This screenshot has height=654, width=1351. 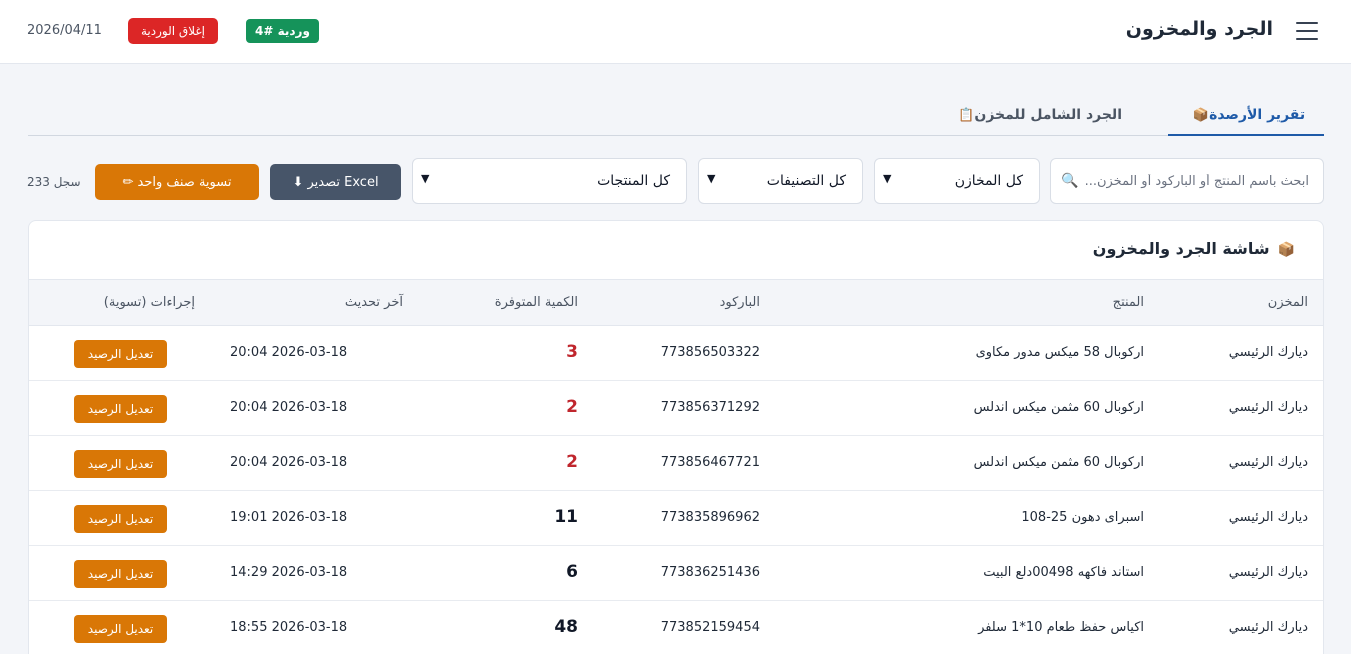 I want to click on cell-quantity: 3, so click(x=572, y=352).